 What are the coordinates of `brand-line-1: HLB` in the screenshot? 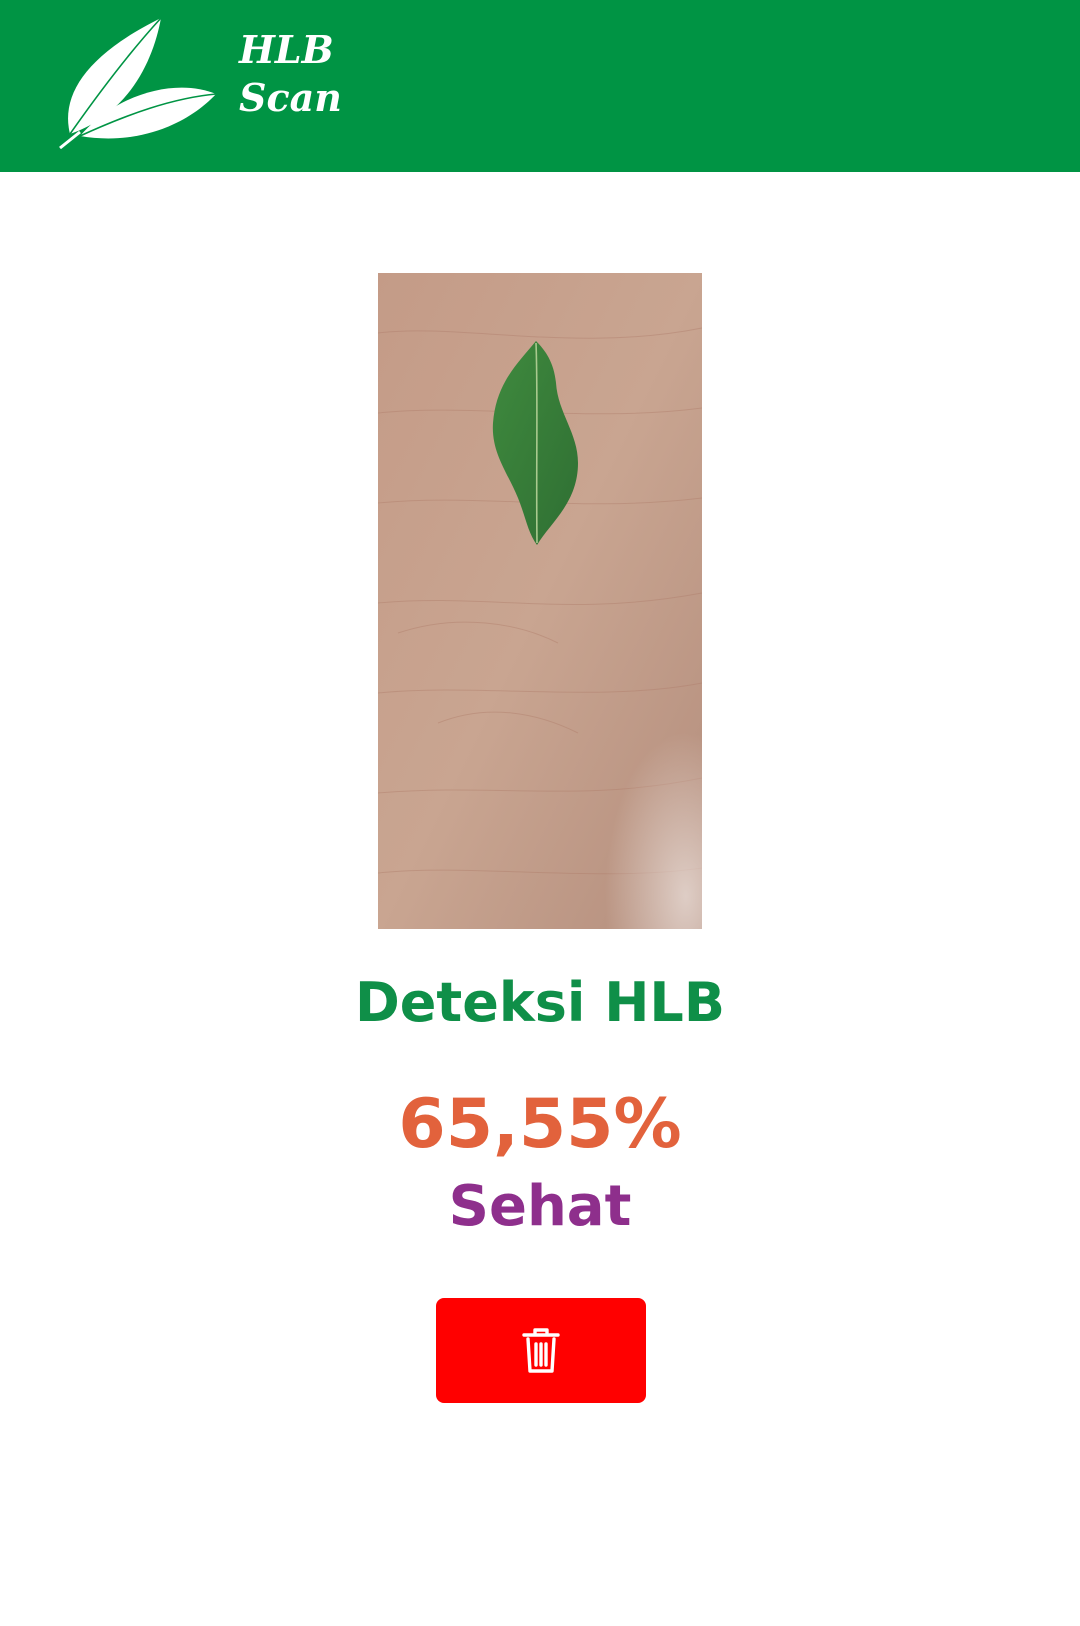 It's located at (286, 49).